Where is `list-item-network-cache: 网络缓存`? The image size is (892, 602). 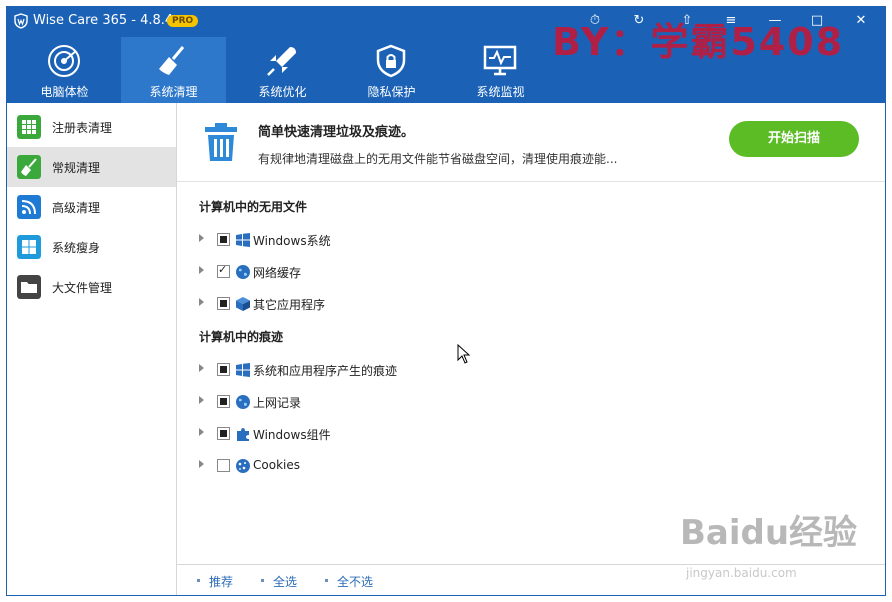 list-item-network-cache: 网络缓存 is located at coordinates (399, 272).